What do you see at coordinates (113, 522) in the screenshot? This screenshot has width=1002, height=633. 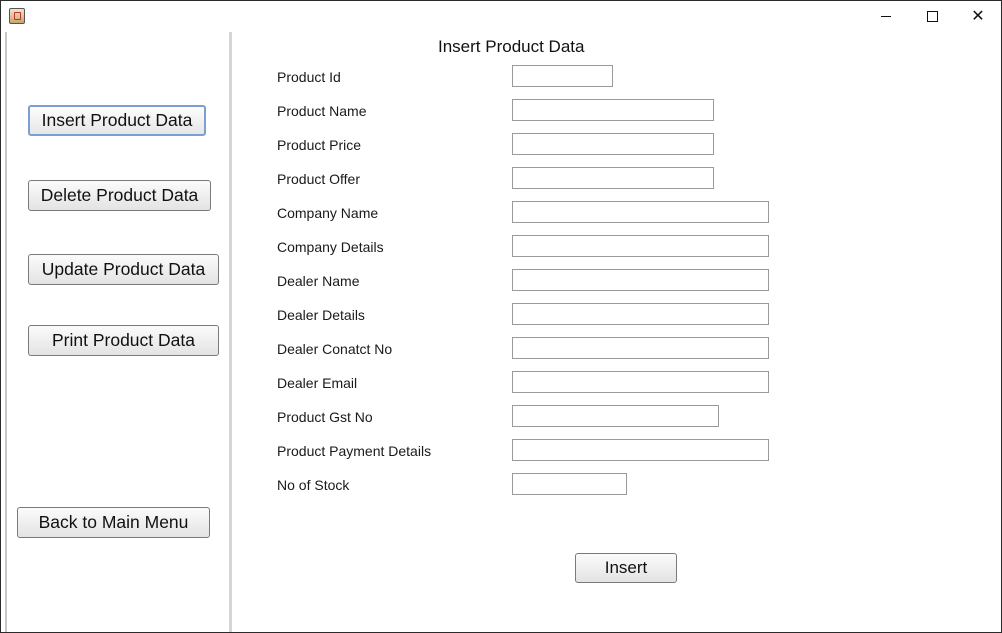 I see `back-to-main-menu-button: Back to Main Menu` at bounding box center [113, 522].